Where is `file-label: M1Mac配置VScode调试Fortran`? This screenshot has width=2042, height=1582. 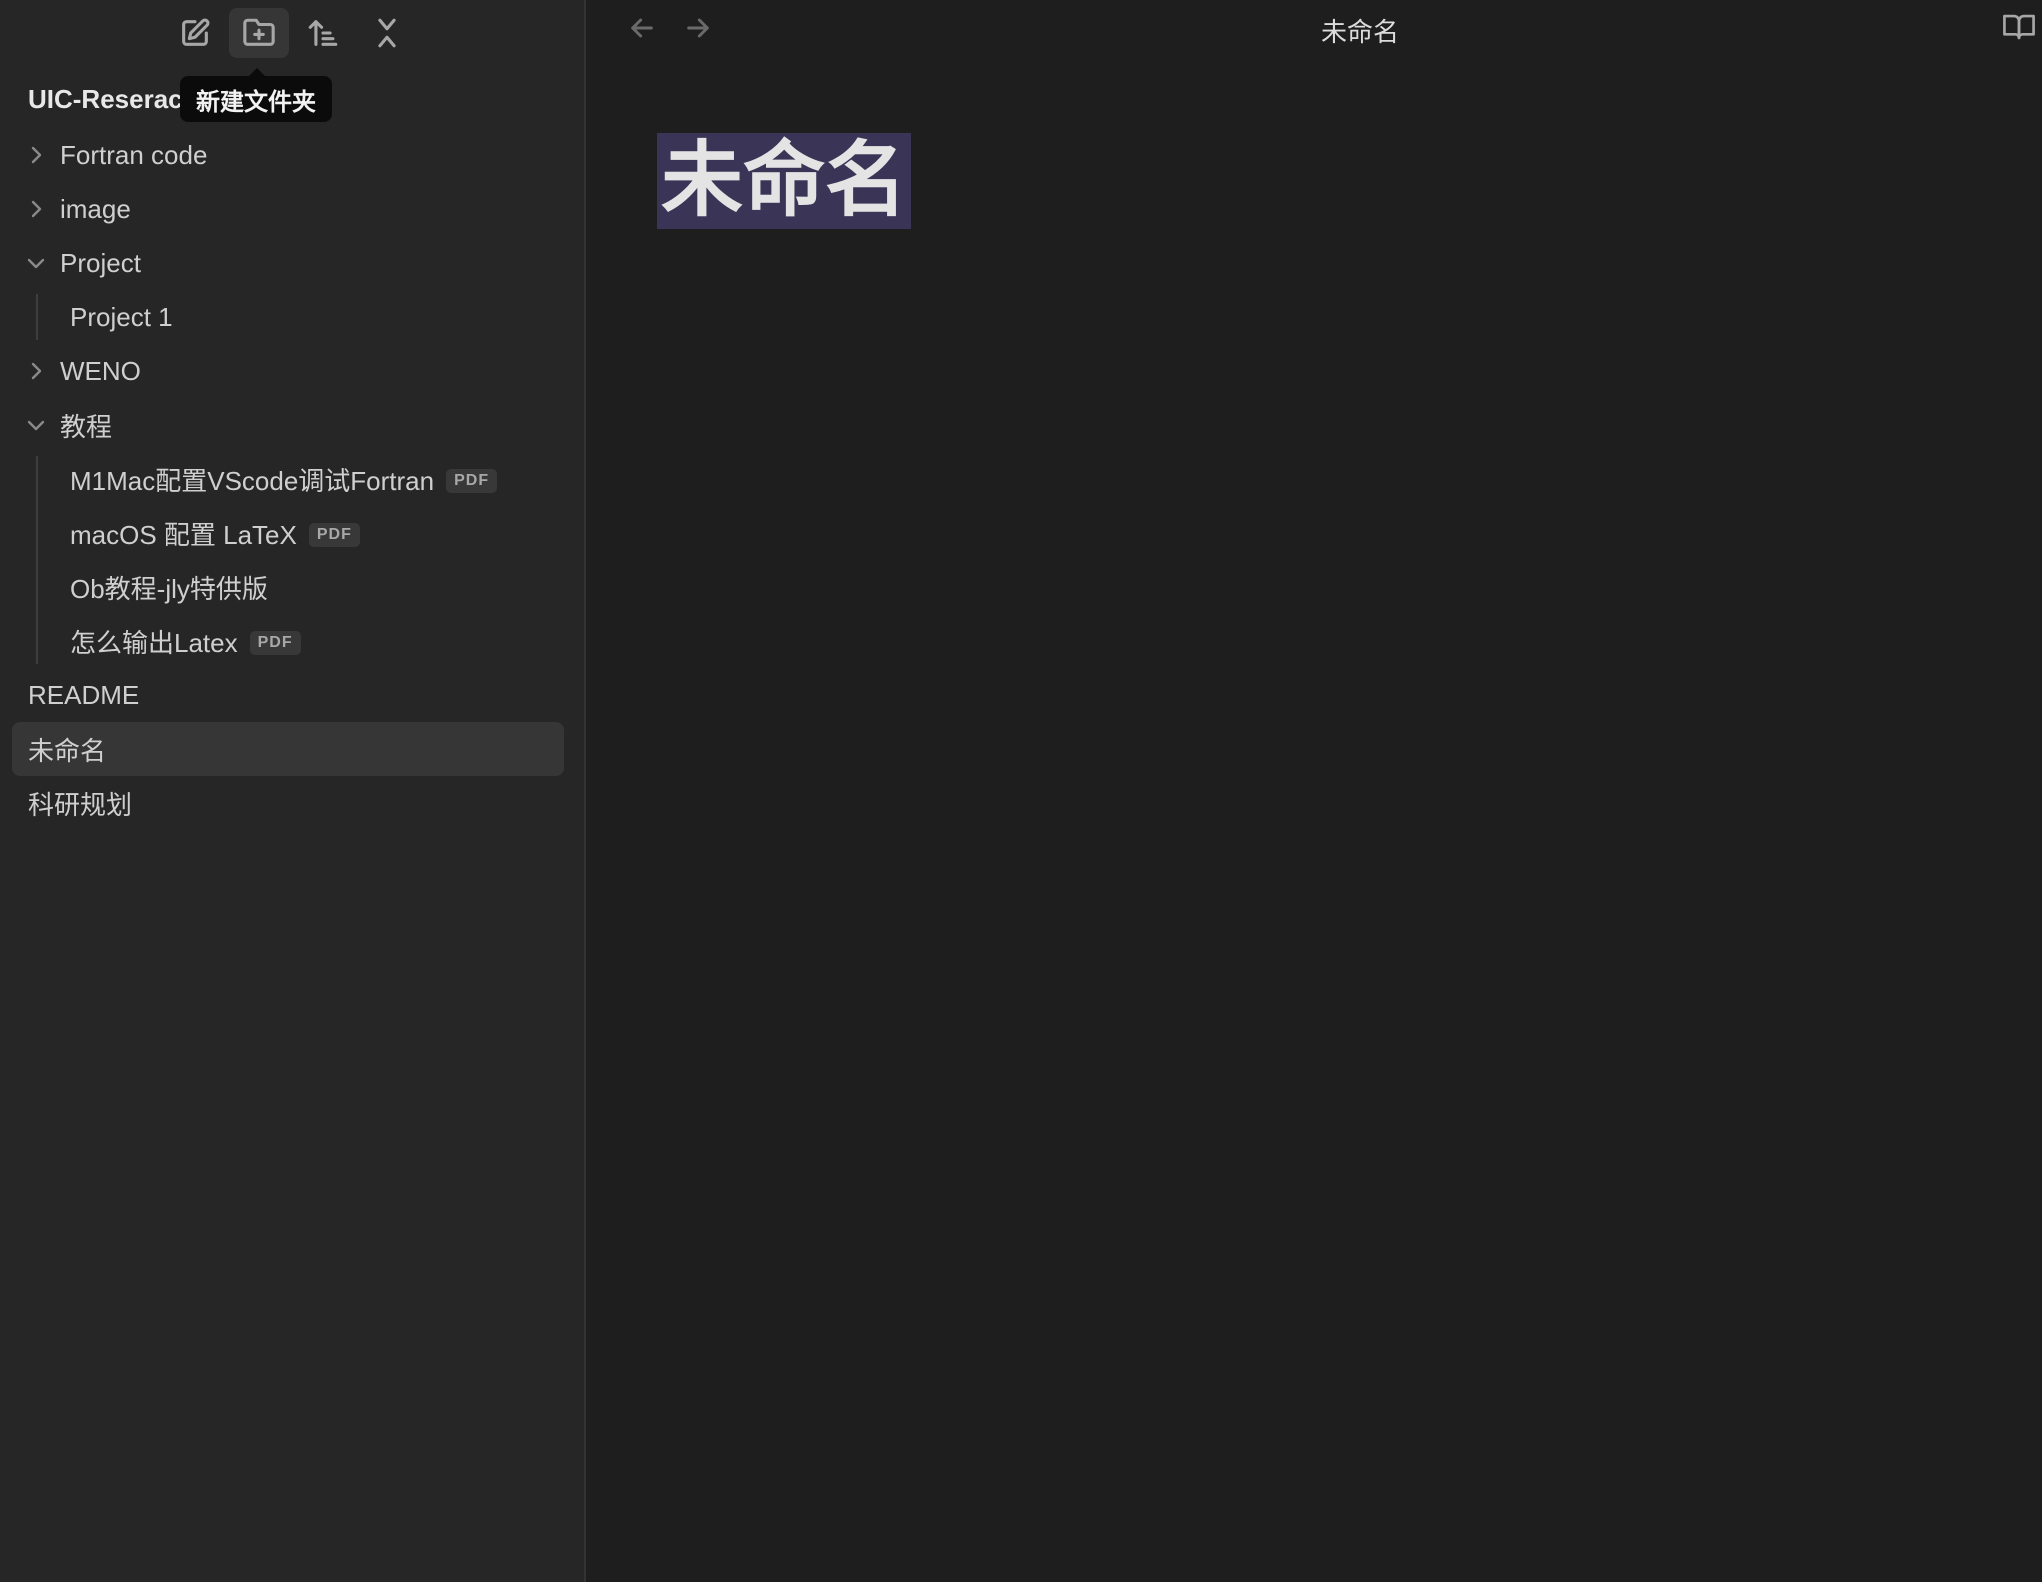
file-label: M1Mac配置VScode调试Fortran is located at coordinates (252, 480).